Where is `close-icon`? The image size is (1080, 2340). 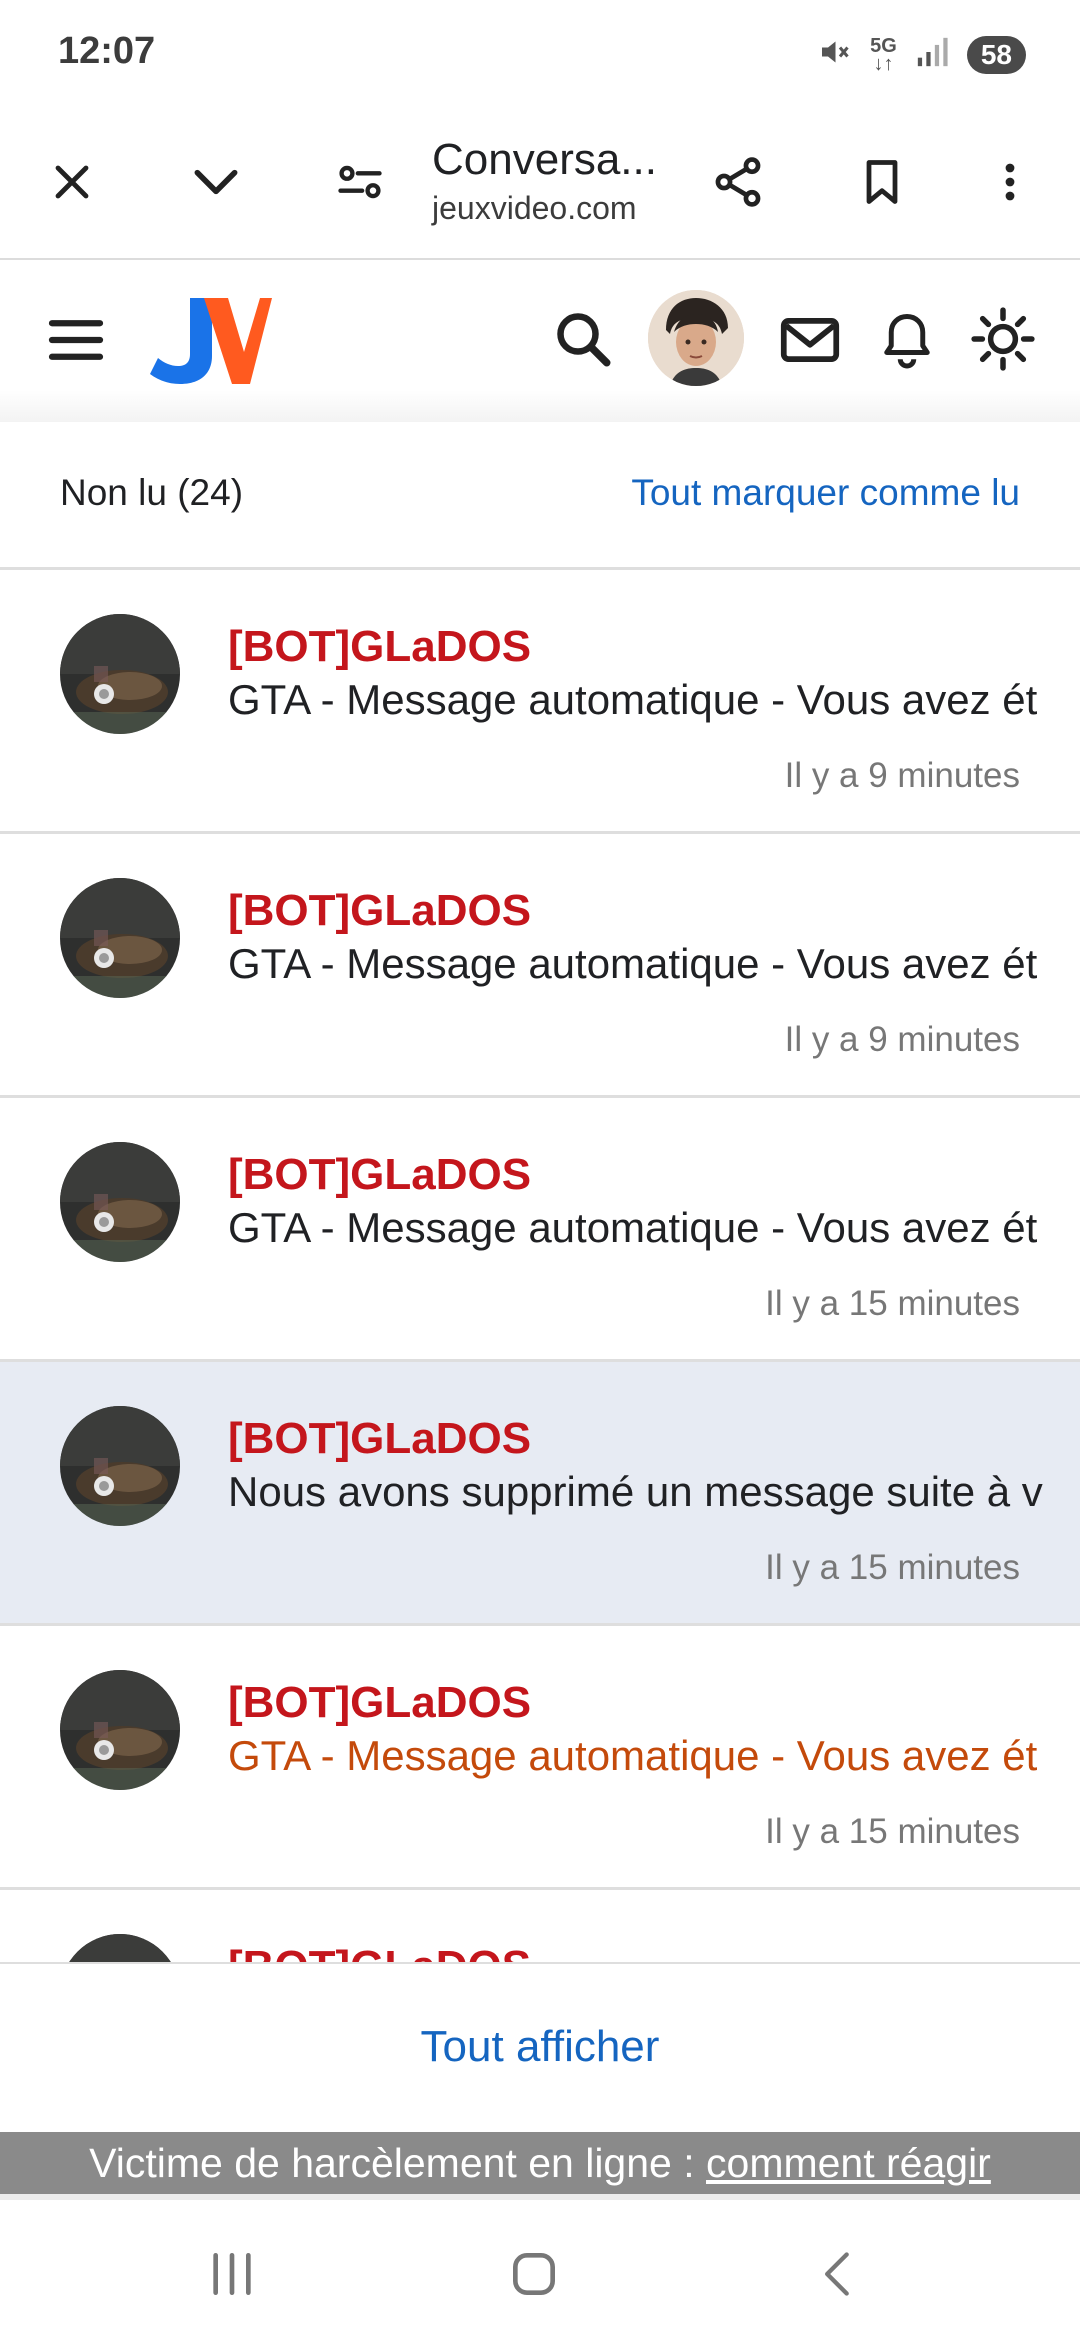 close-icon is located at coordinates (72, 182).